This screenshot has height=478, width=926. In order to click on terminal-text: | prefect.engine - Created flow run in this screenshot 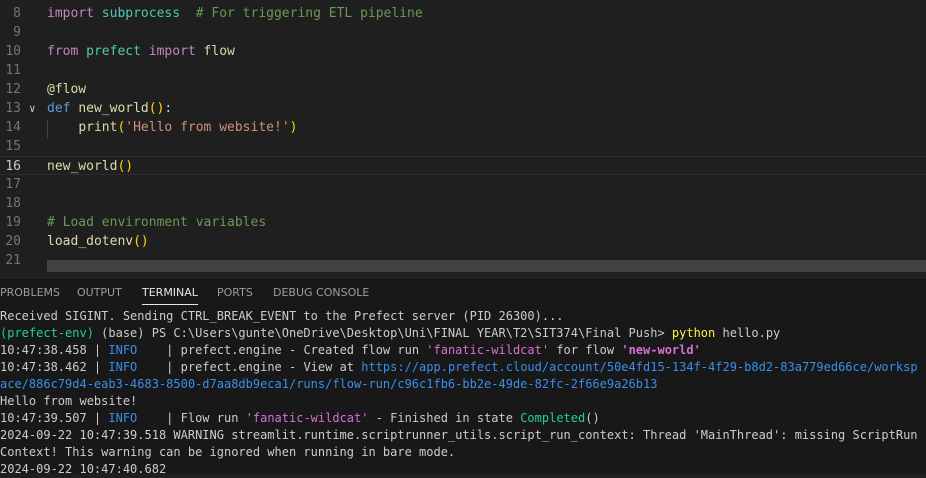, I will do `click(282, 350)`.